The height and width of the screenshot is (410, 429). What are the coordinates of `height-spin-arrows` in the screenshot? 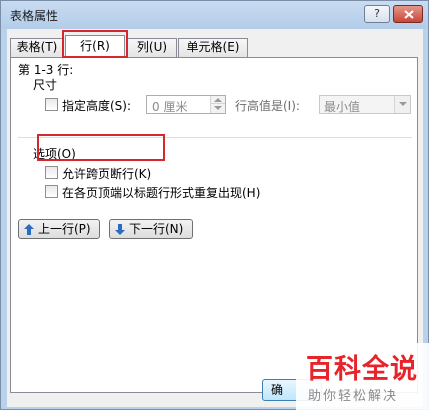 It's located at (217, 104).